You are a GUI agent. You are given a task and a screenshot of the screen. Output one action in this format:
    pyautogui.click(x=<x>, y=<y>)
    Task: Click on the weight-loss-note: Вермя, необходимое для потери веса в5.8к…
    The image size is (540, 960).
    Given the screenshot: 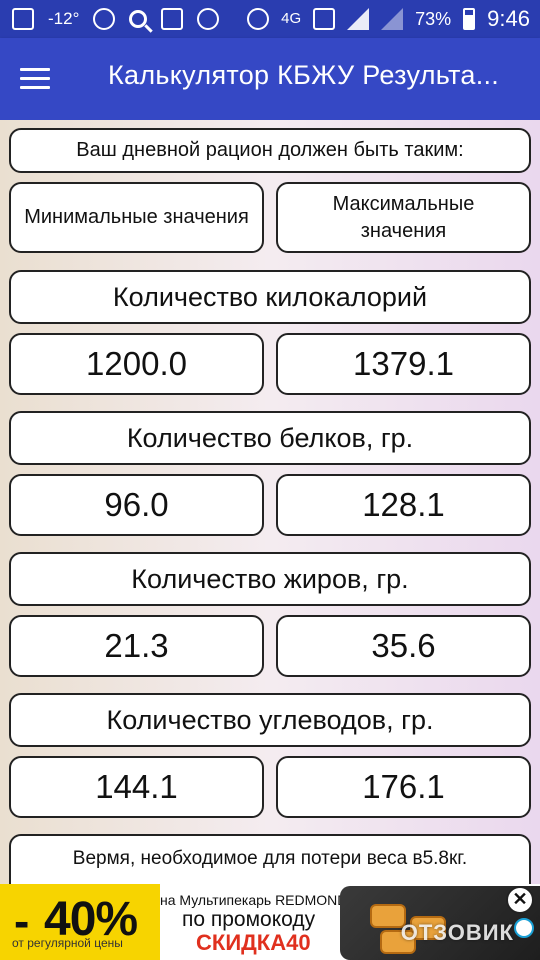 What is the action you would take?
    pyautogui.click(x=270, y=859)
    